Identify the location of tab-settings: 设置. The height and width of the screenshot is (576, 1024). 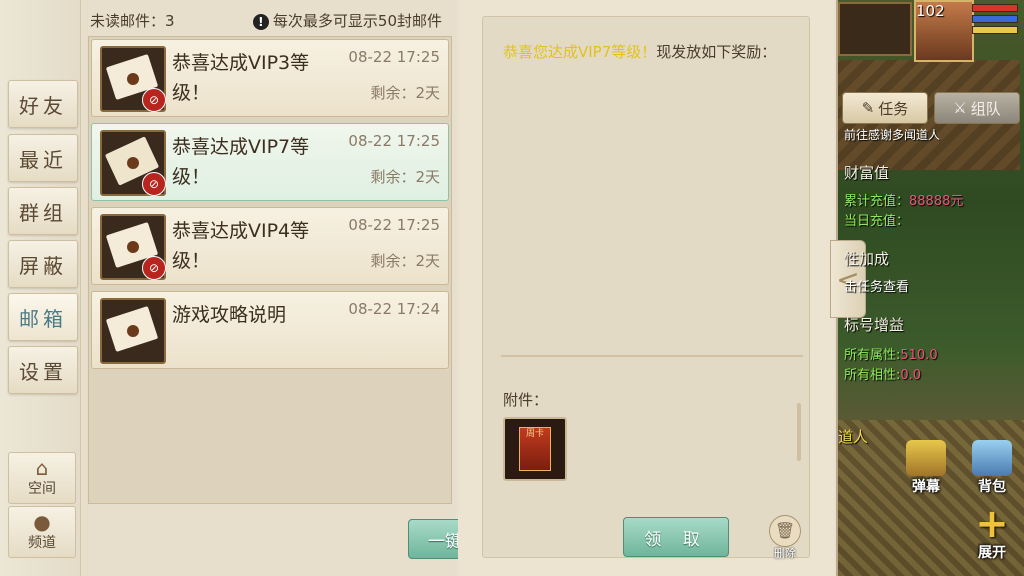
(43, 370).